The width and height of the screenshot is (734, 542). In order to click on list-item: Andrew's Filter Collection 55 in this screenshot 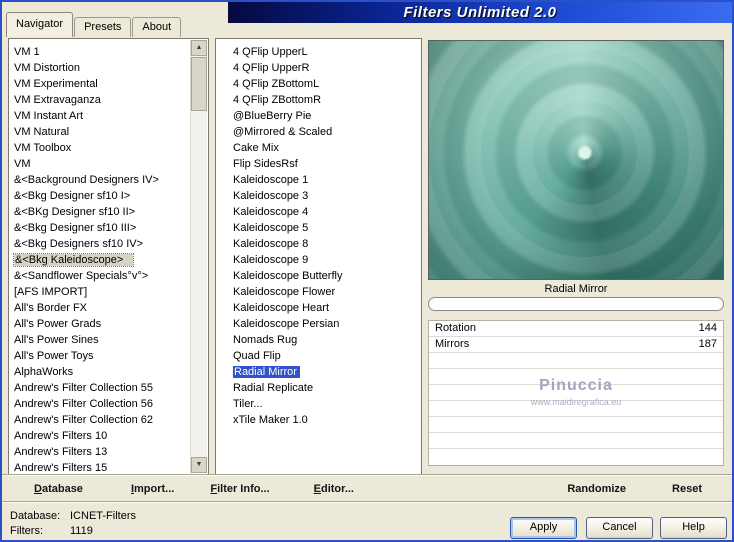, I will do `click(100, 388)`.